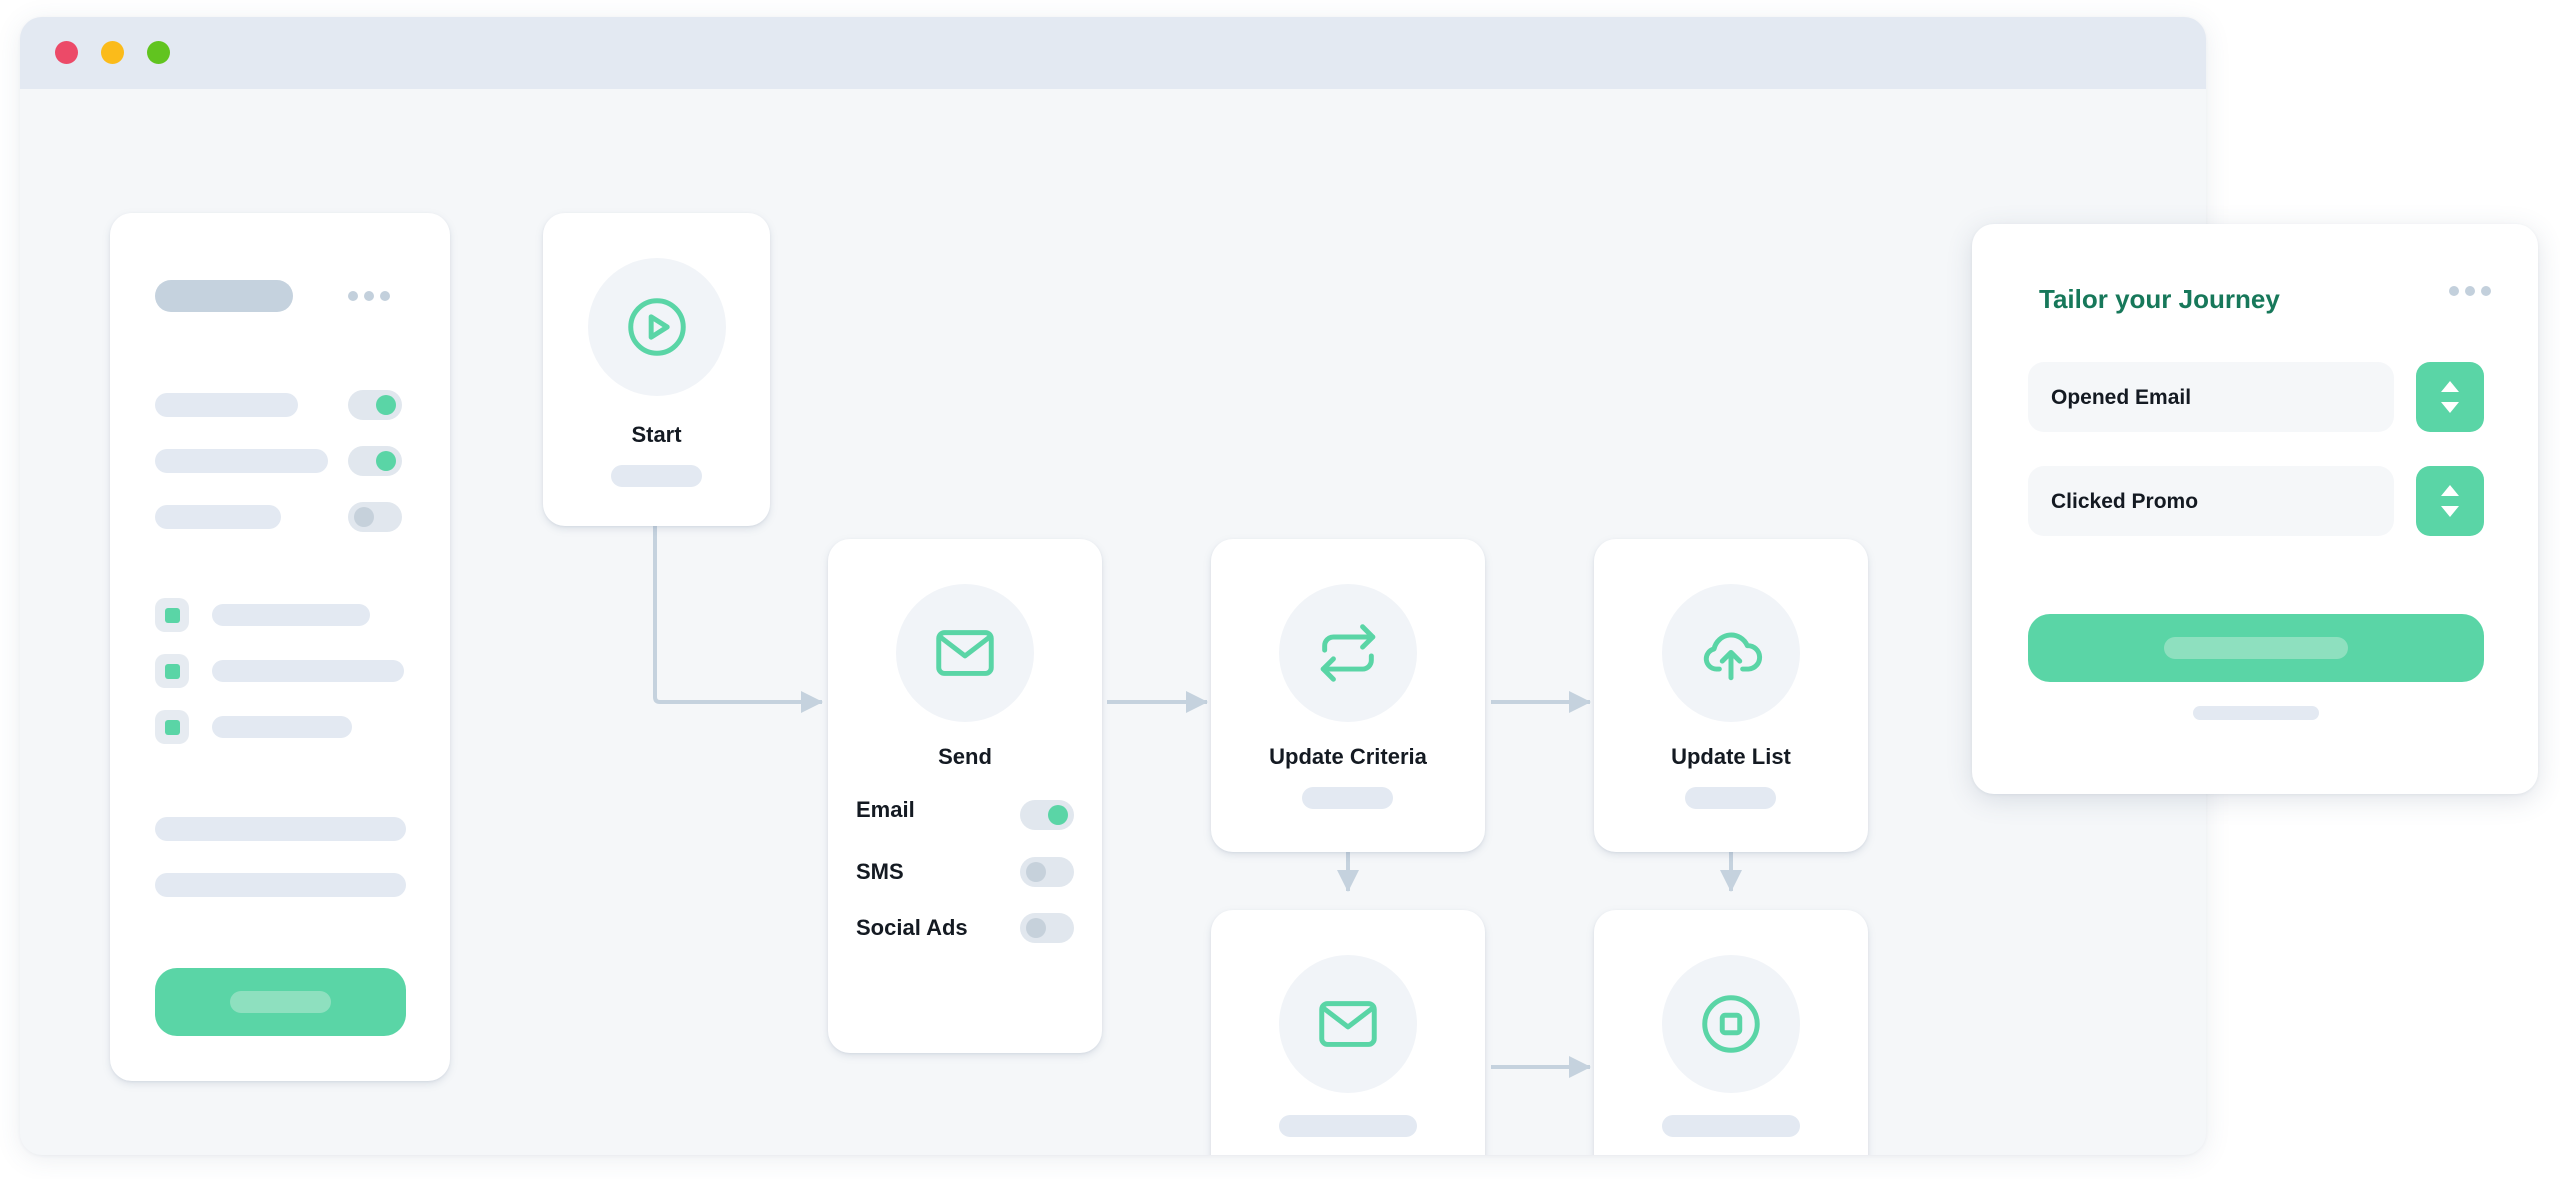 This screenshot has width=2560, height=1179. I want to click on sidebar-more-icon, so click(369, 296).